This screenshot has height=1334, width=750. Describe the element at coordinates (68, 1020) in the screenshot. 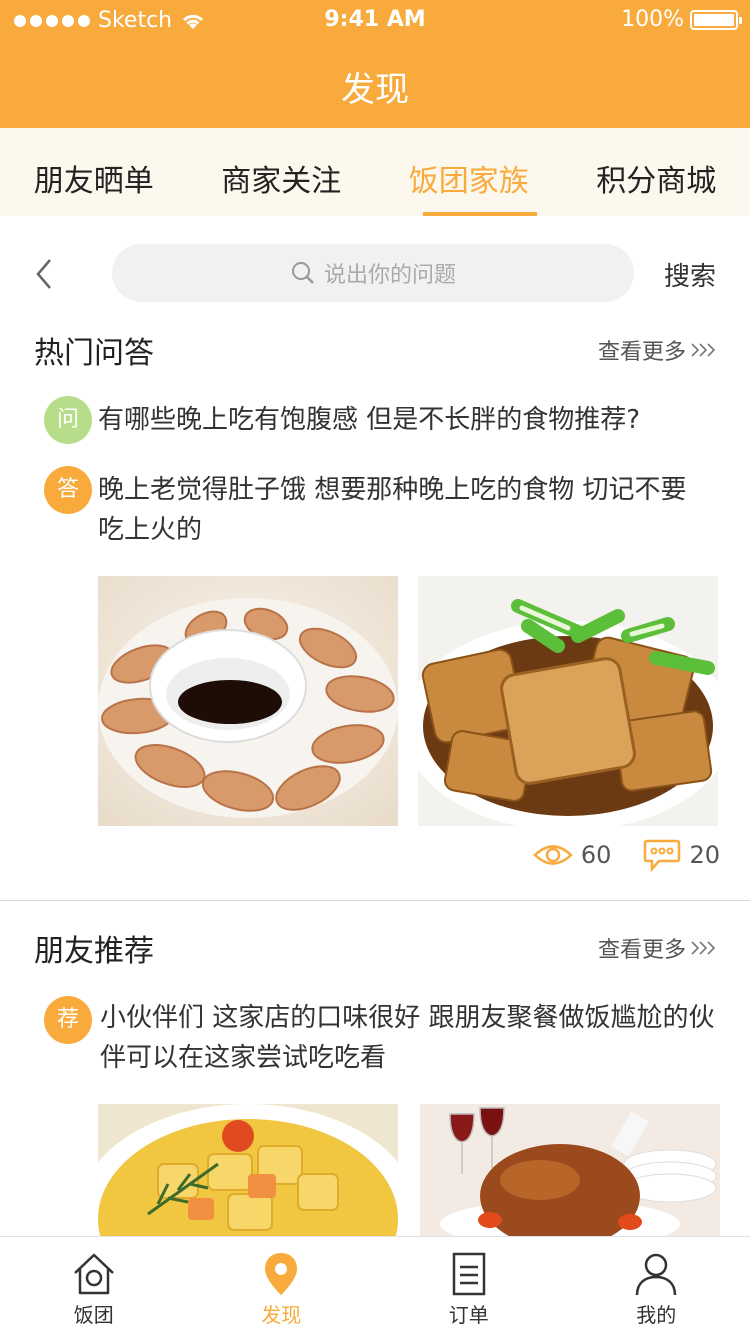

I see `recommend-badge: 荐` at that location.